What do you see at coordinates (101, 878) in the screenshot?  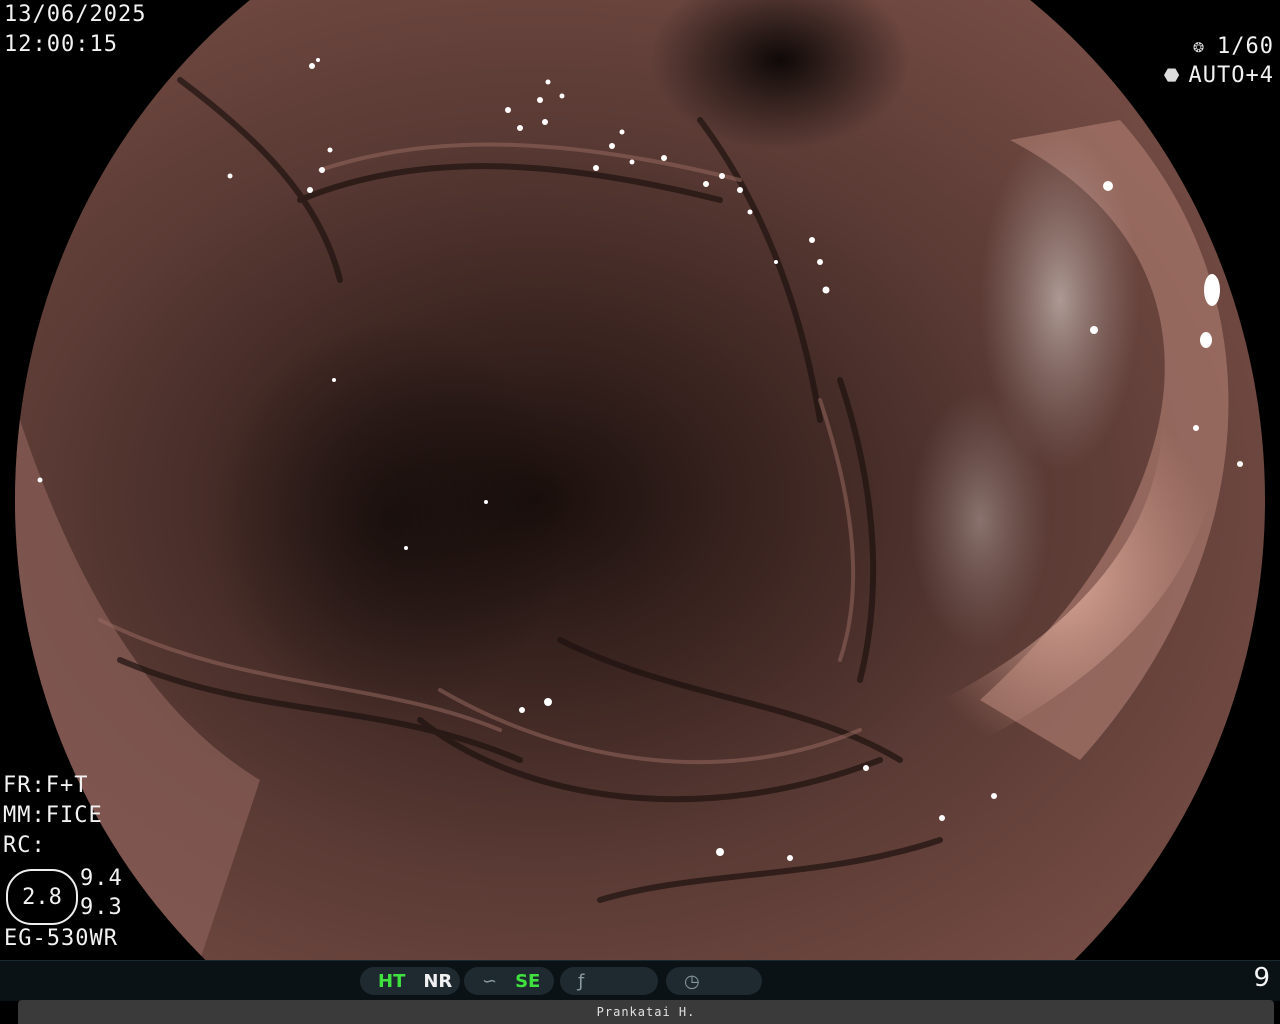 I see `value-1: 9.4` at bounding box center [101, 878].